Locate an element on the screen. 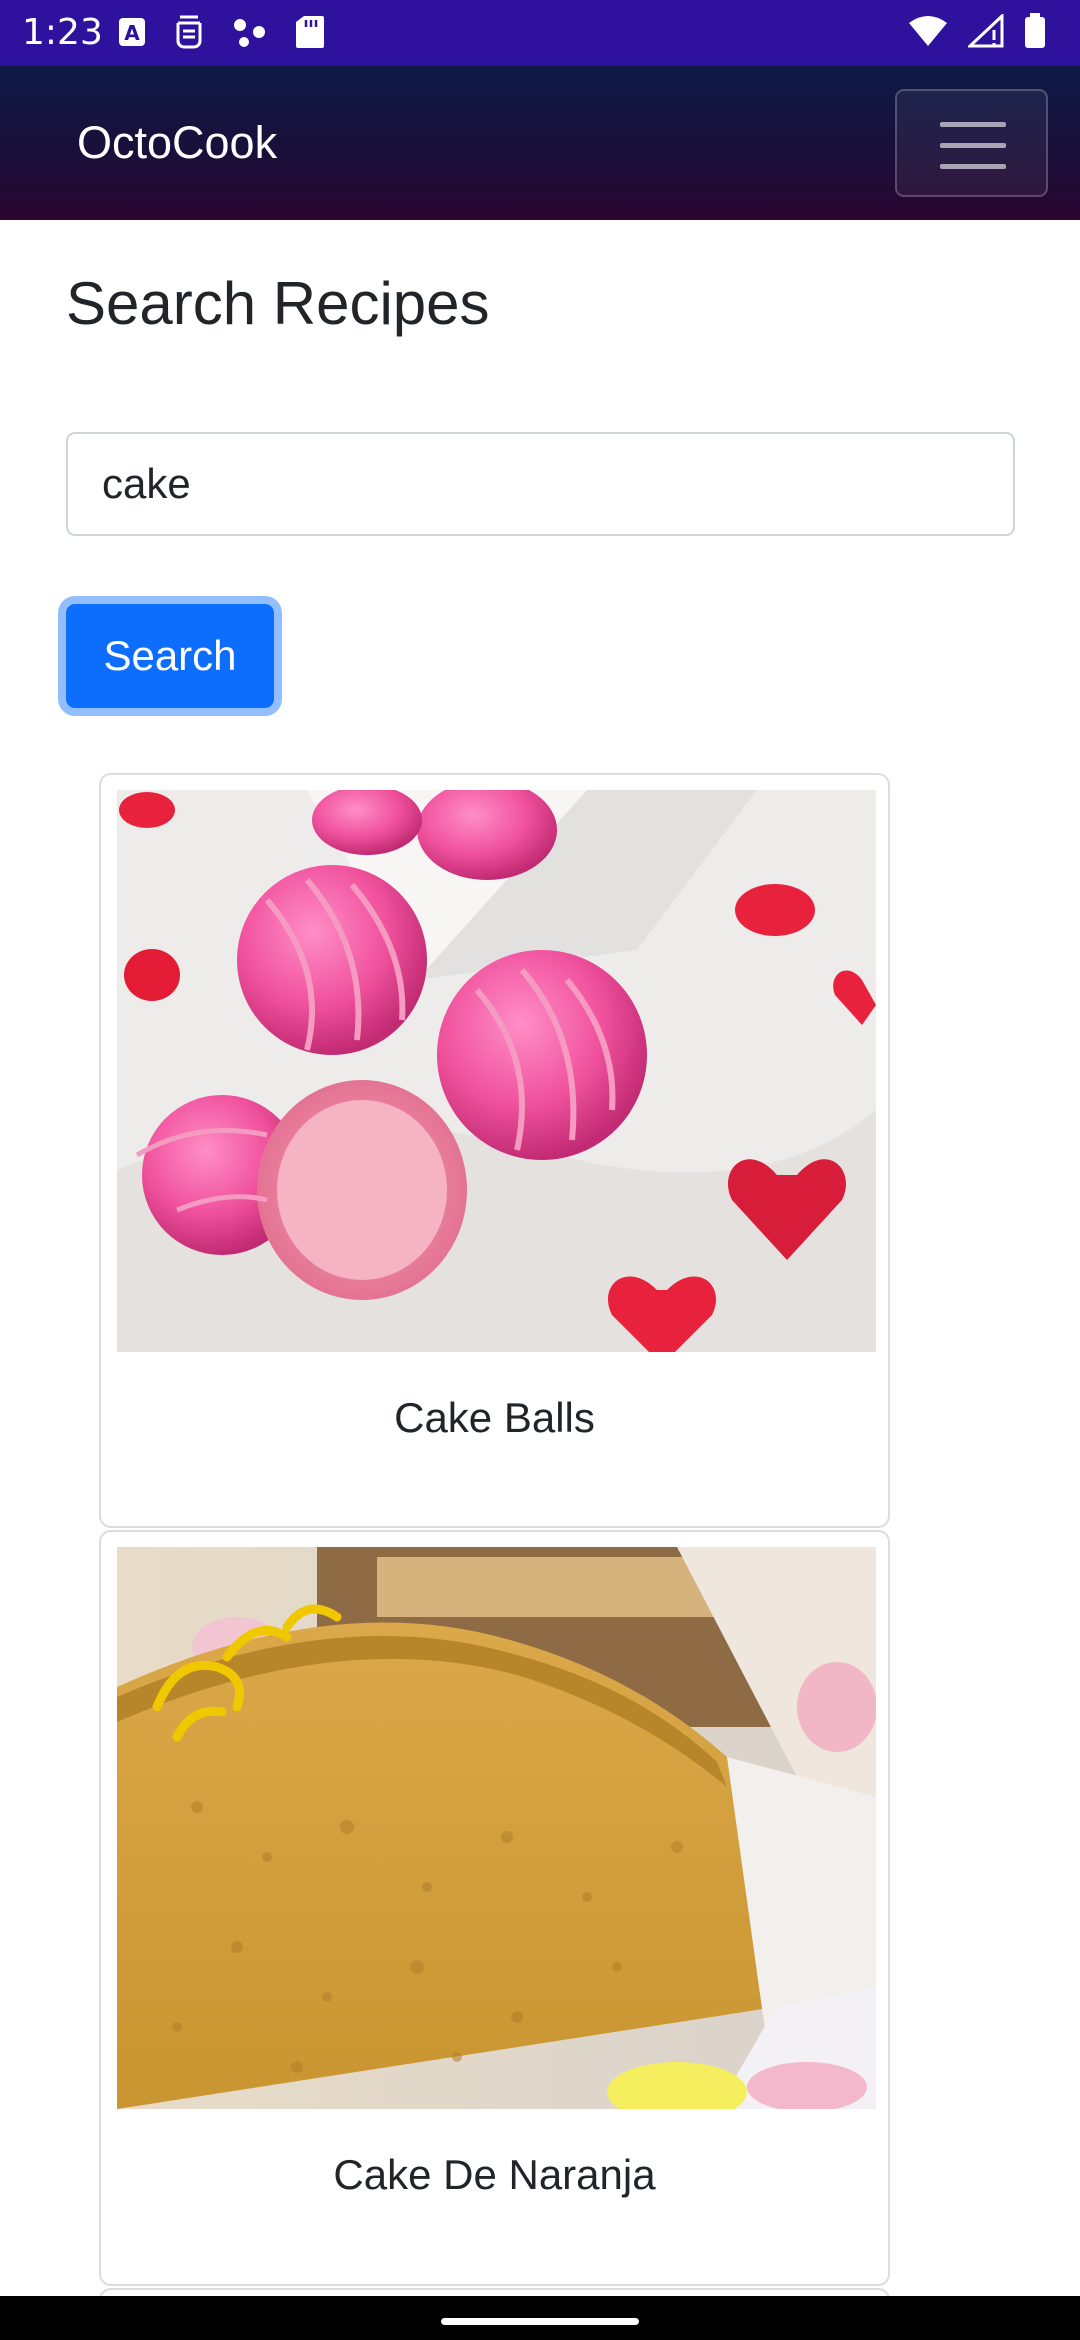  status-notification-icons: A is located at coordinates (221, 32).